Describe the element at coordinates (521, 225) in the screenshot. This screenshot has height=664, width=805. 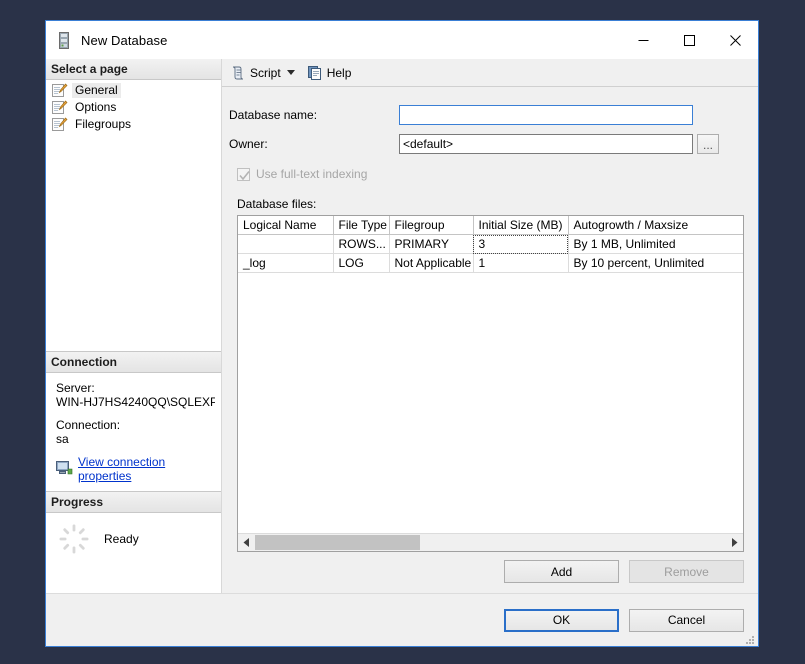
I see `column-header-initial-size: Initial Size (MB)` at that location.